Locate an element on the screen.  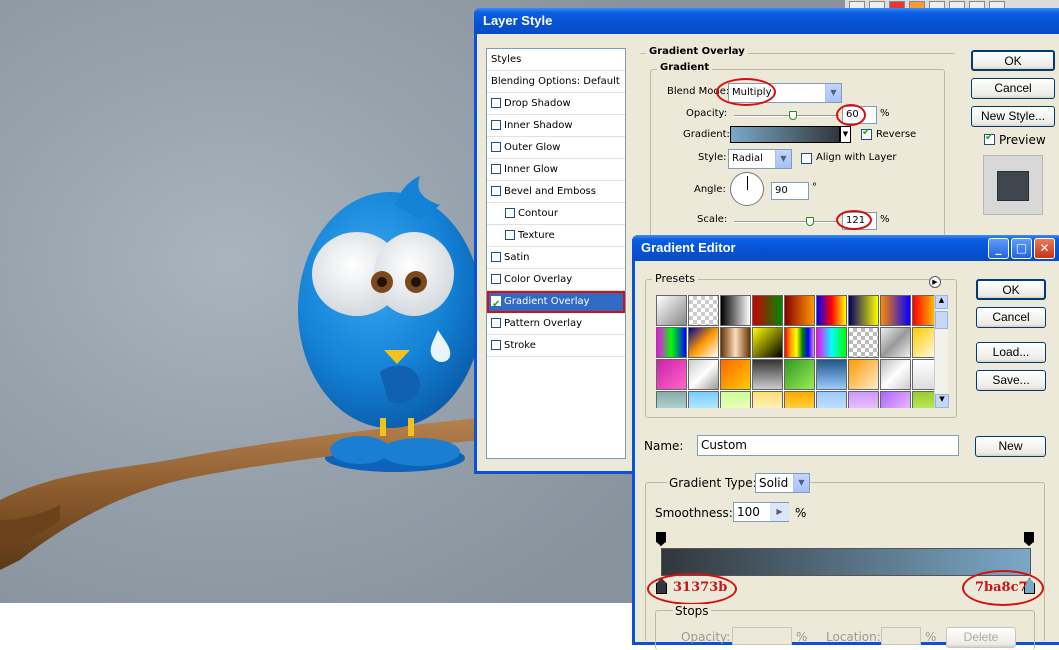
style-item-color-overlay: Color Overlay is located at coordinates (556, 280).